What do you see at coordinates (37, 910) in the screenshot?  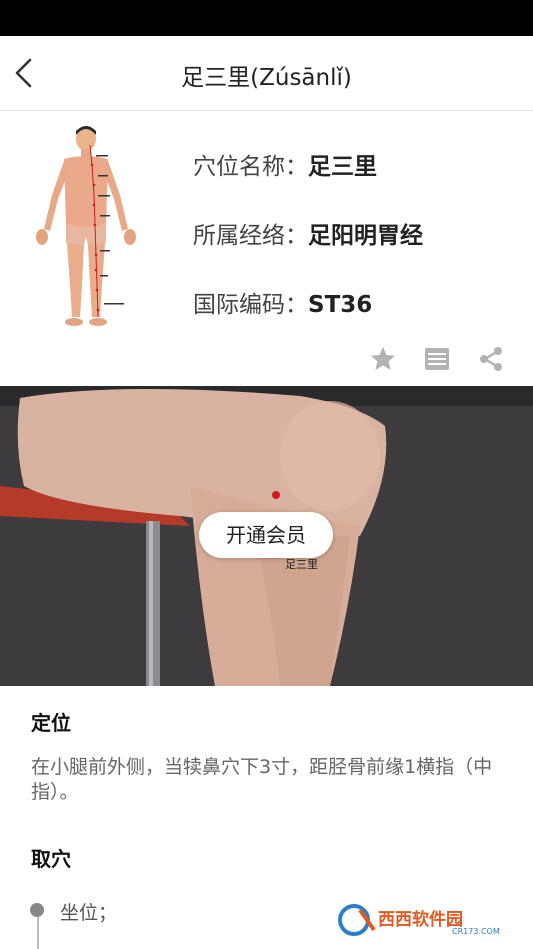 I see `step-dot` at bounding box center [37, 910].